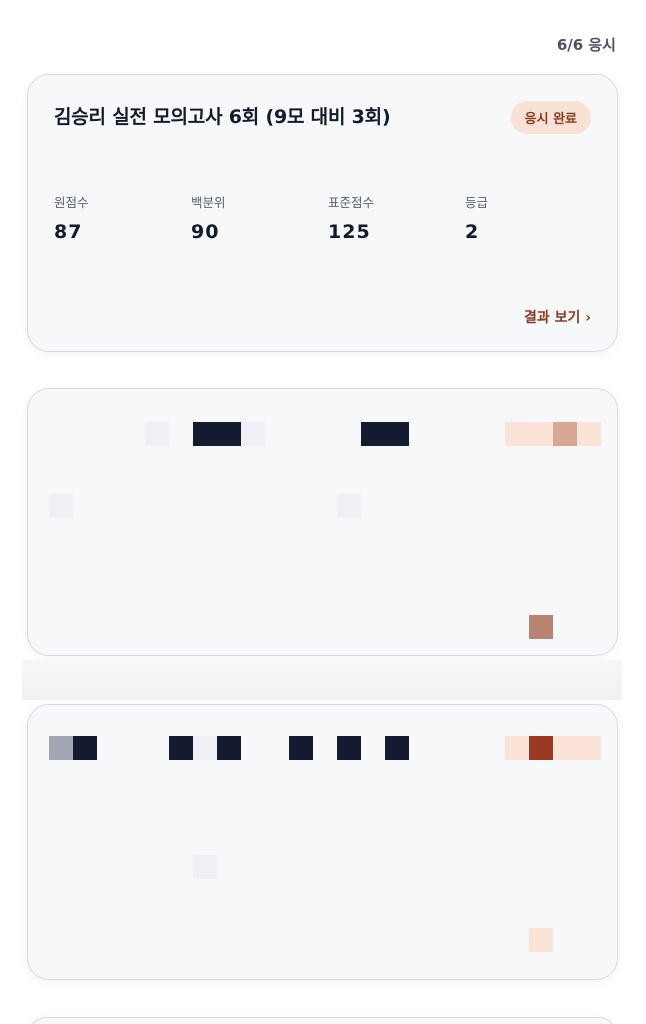 Image resolution: width=646 pixels, height=1024 pixels. I want to click on status-badge: 응시 완료, so click(550, 117).